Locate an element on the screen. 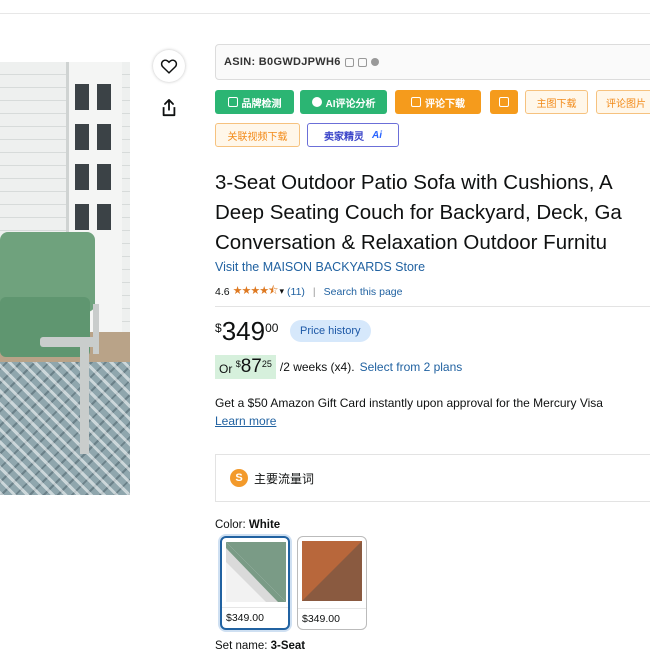  set-name-label: Set name: 3-Seat is located at coordinates (260, 645).